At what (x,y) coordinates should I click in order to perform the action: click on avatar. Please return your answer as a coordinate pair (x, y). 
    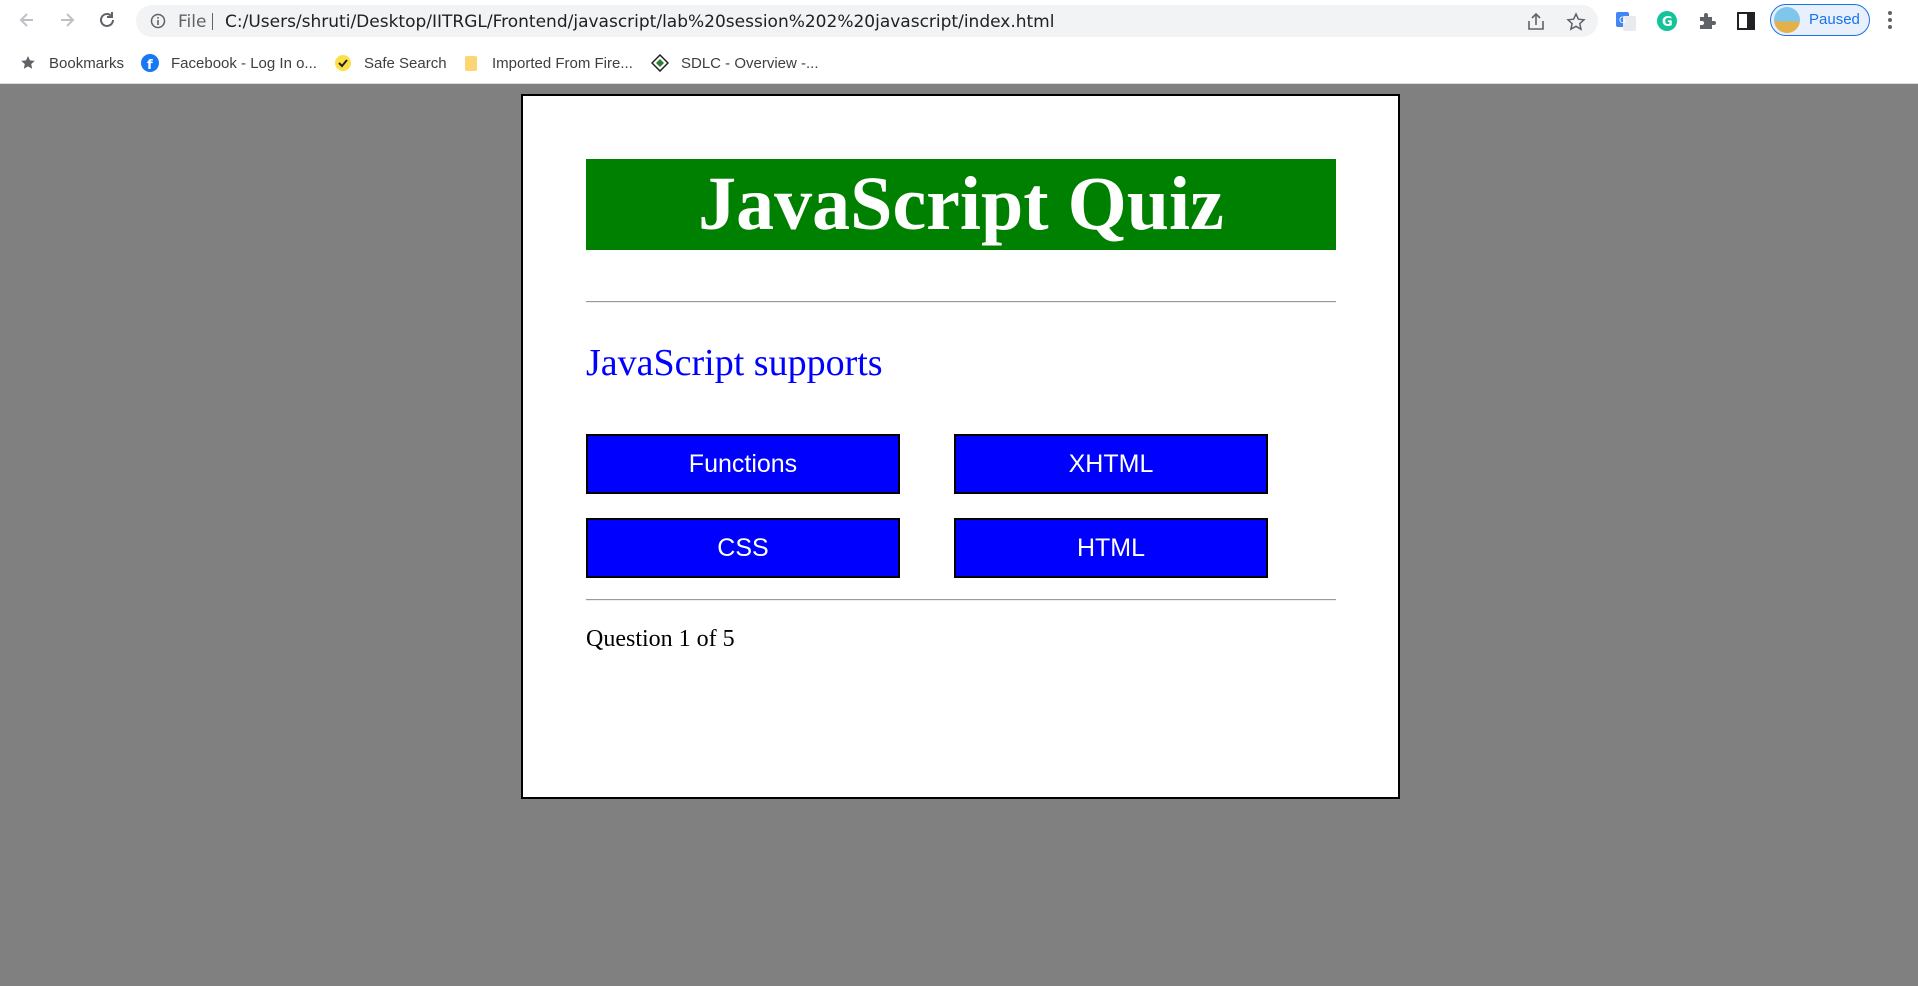
    Looking at the image, I should click on (1787, 20).